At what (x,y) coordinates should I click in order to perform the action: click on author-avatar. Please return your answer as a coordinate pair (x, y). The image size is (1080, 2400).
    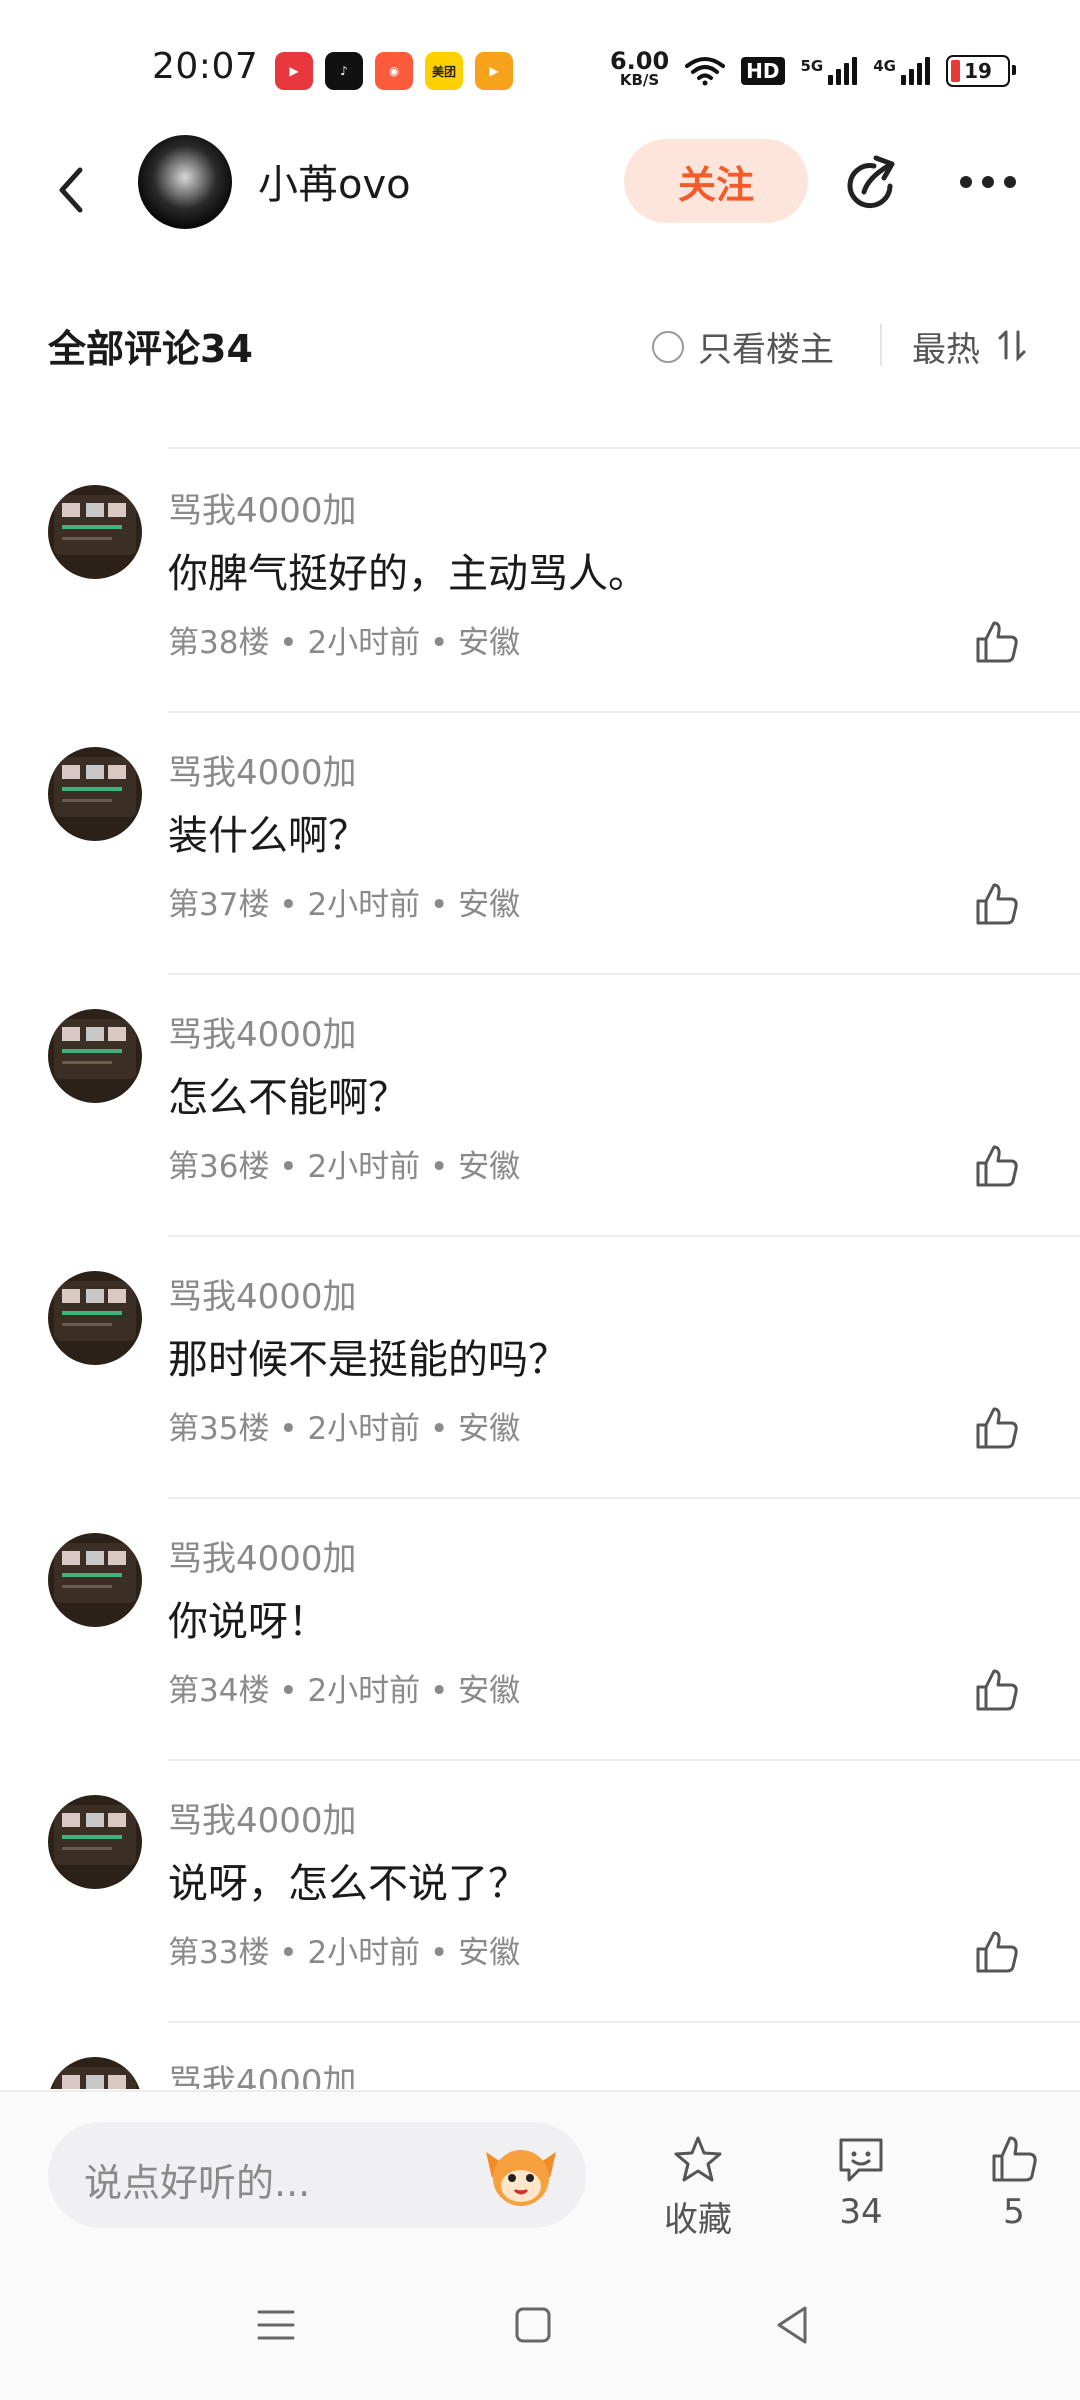
    Looking at the image, I should click on (185, 182).